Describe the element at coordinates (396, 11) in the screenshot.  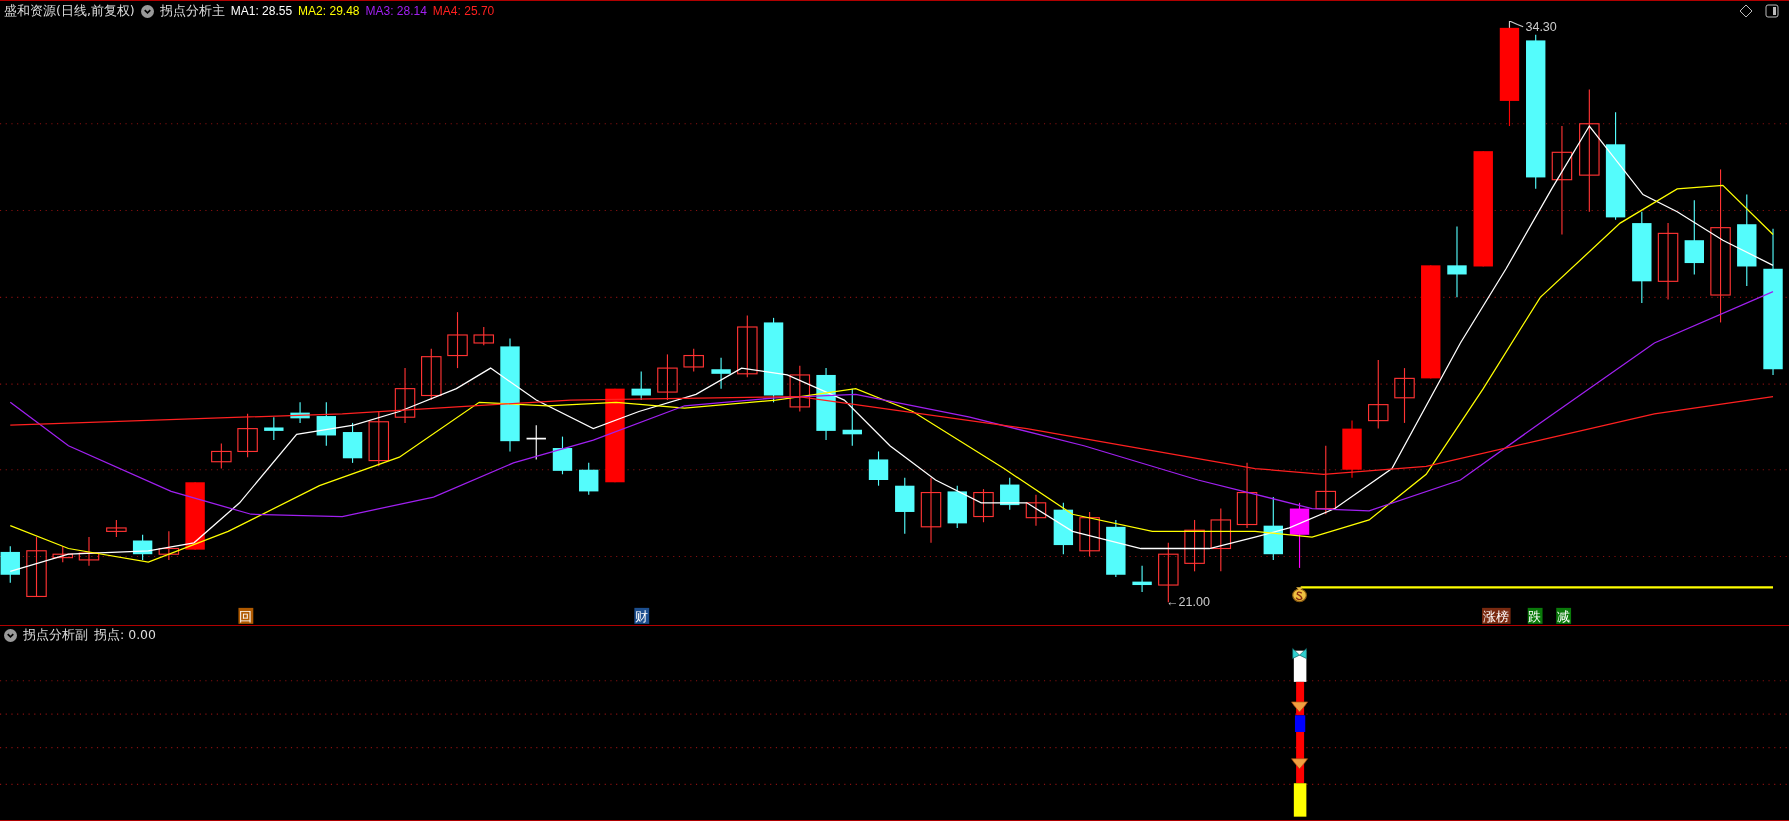
I see `moving-average-value: MA3: 28.14` at that location.